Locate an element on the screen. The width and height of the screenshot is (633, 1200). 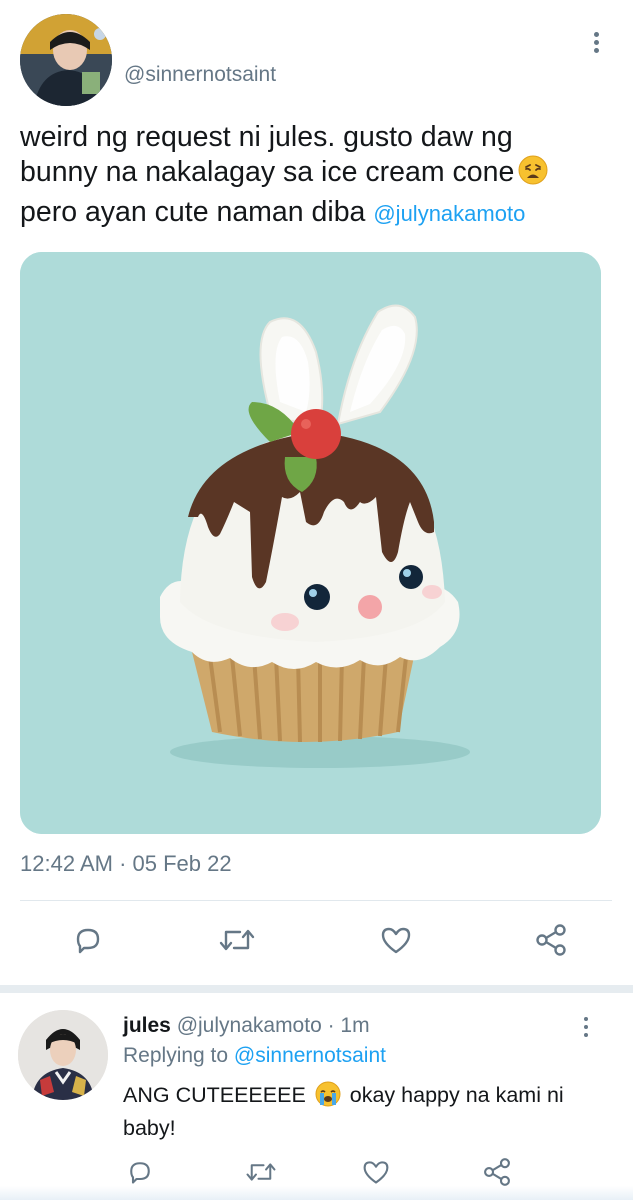
author-avatar is located at coordinates (66, 60).